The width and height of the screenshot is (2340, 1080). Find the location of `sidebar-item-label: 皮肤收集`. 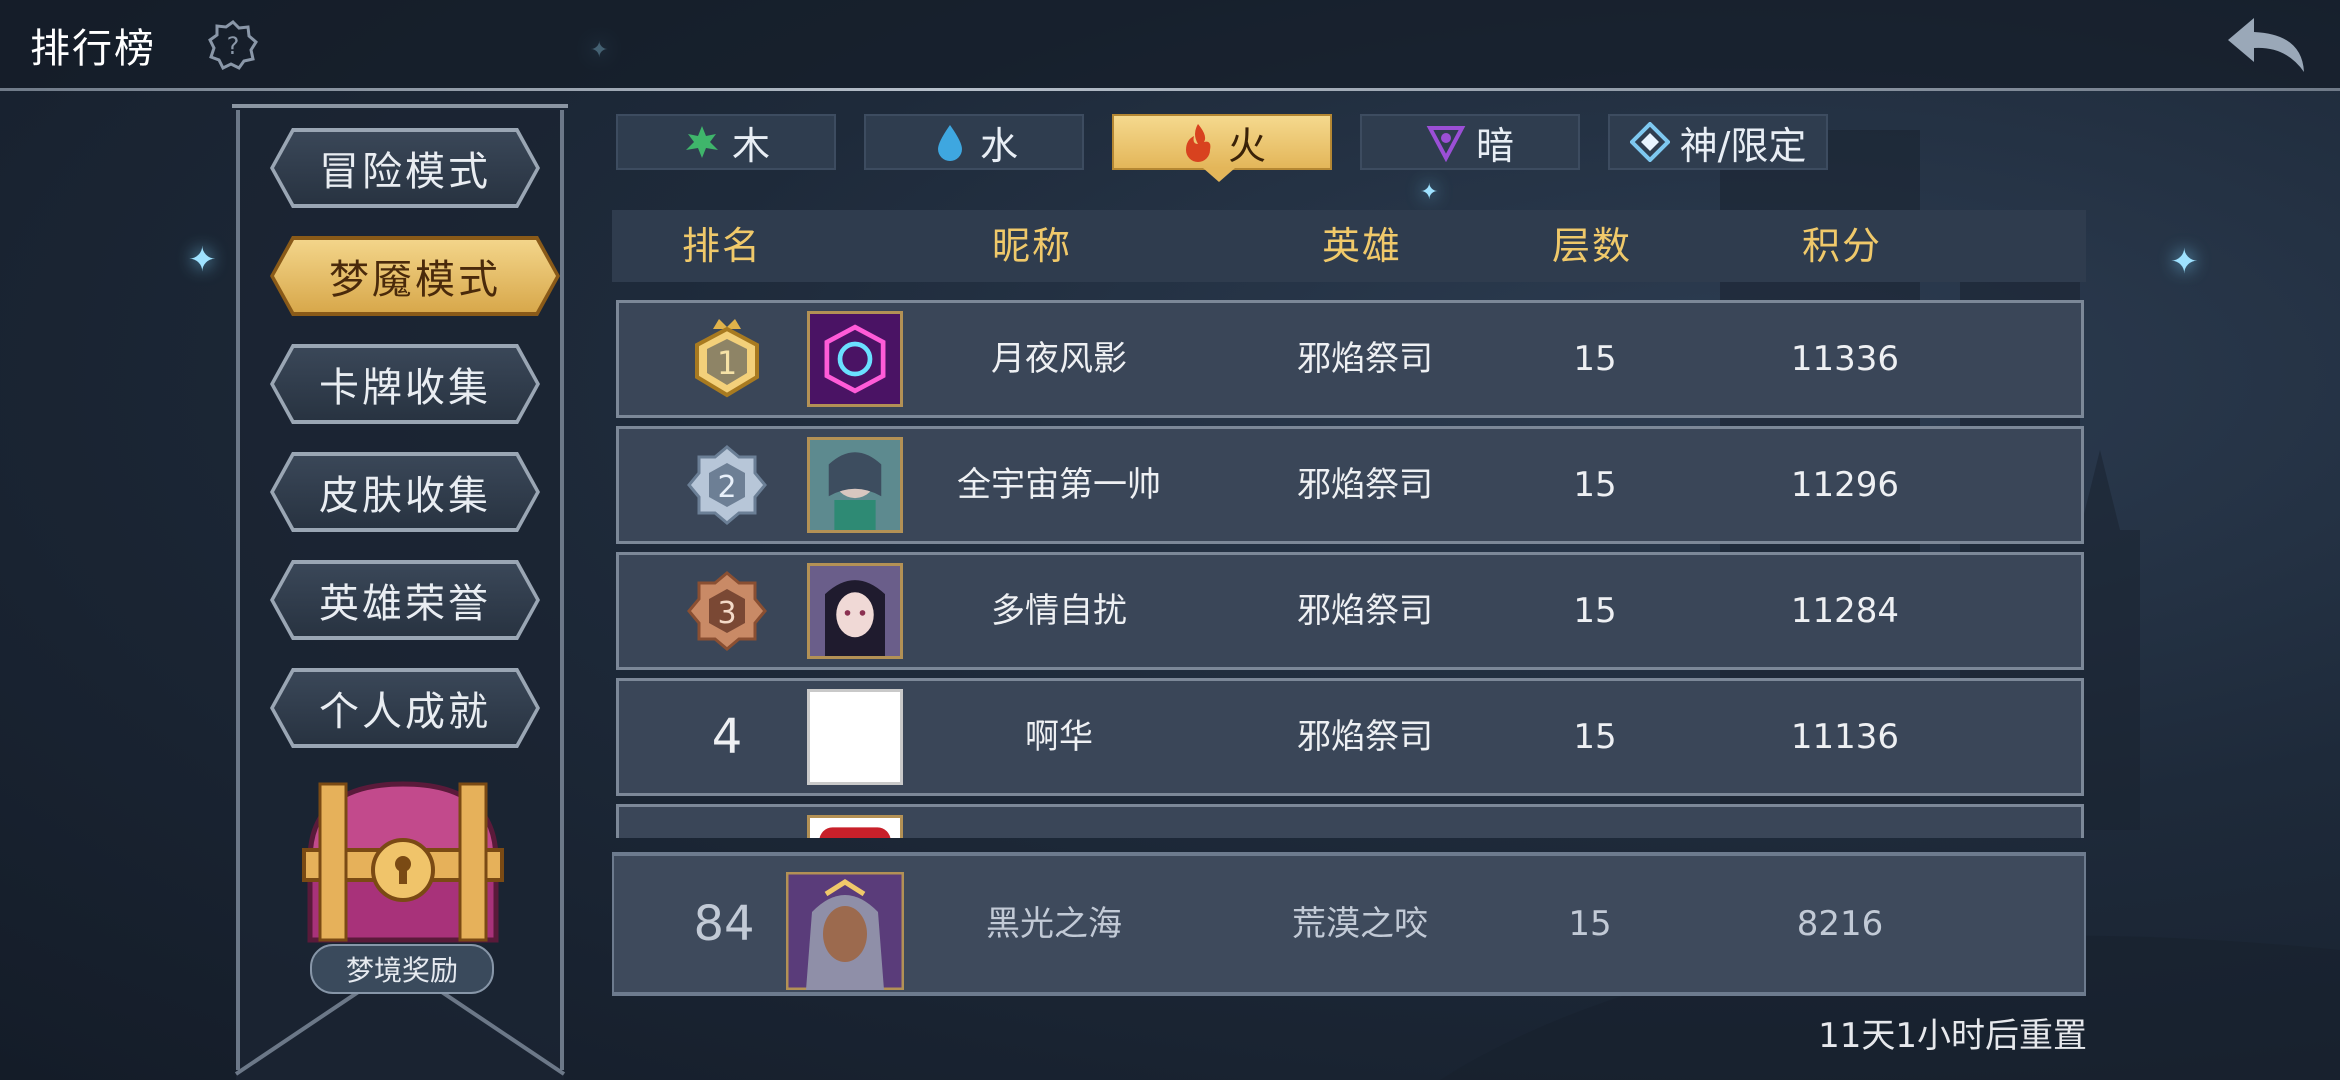

sidebar-item-label: 皮肤收集 is located at coordinates (405, 492).